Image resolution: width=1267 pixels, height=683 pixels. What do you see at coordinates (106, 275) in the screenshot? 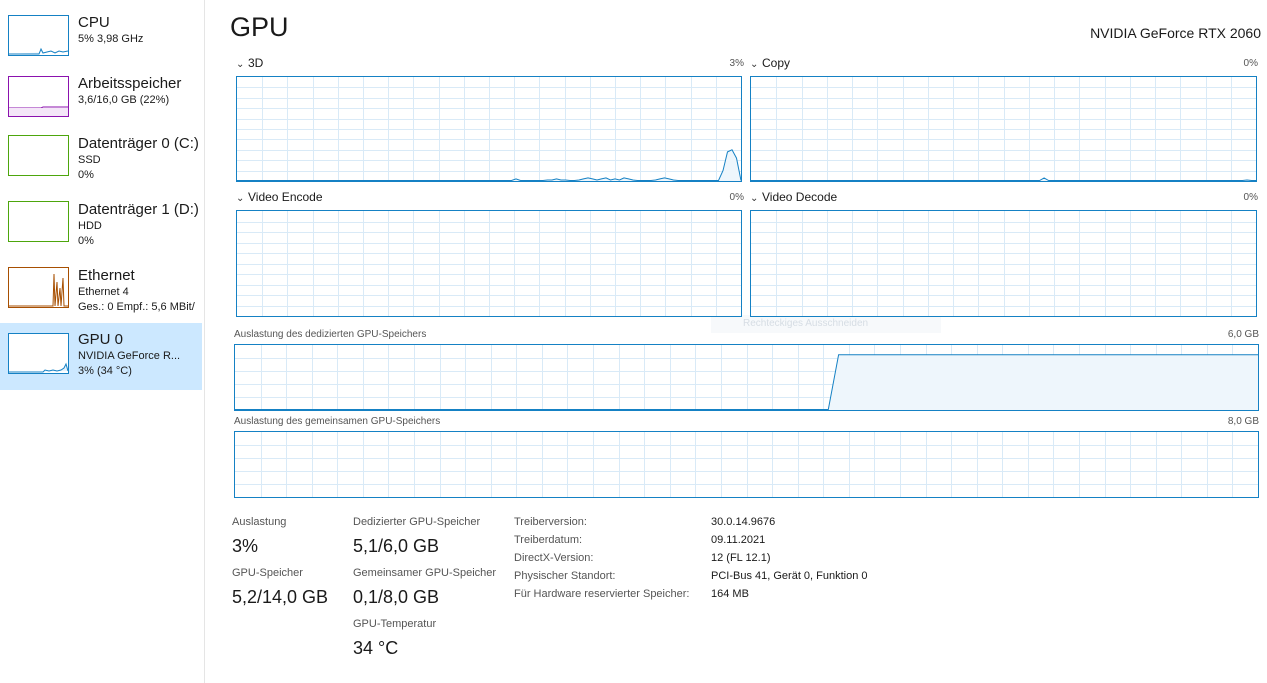
I see `sidebar-item-title: Ethernet` at bounding box center [106, 275].